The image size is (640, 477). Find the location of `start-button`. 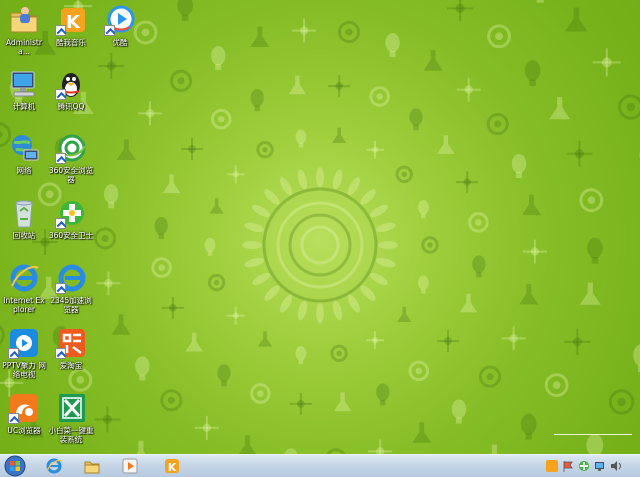

start-button is located at coordinates (15, 466).